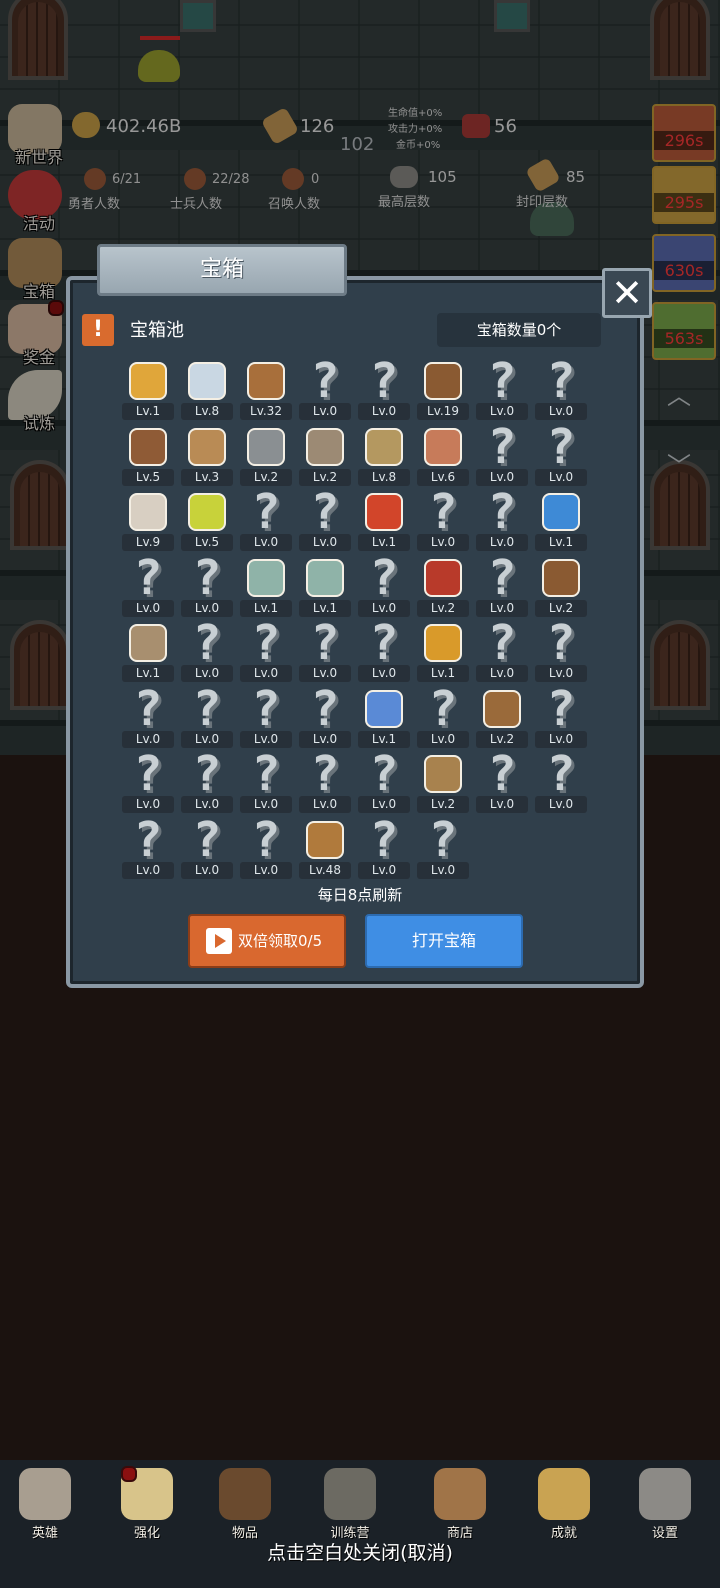 This screenshot has width=720, height=1588. What do you see at coordinates (325, 840) in the screenshot?
I see `beer-mug-icon` at bounding box center [325, 840].